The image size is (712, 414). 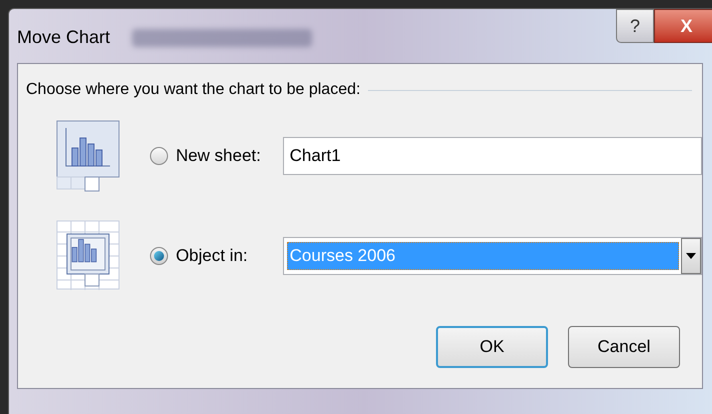 What do you see at coordinates (691, 256) in the screenshot?
I see `caret-icon` at bounding box center [691, 256].